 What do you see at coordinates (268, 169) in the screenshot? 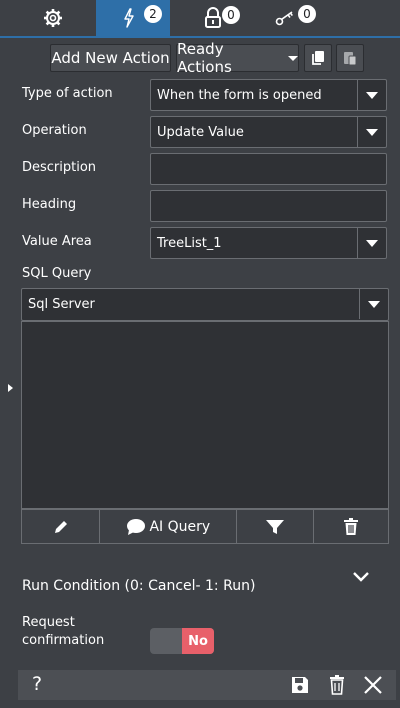
I see `description-field` at bounding box center [268, 169].